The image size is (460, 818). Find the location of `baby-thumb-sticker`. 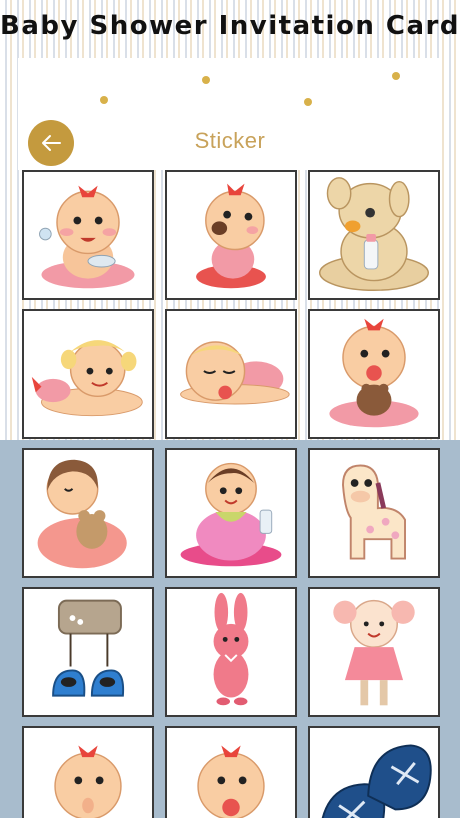

baby-thumb-sticker is located at coordinates (88, 781).